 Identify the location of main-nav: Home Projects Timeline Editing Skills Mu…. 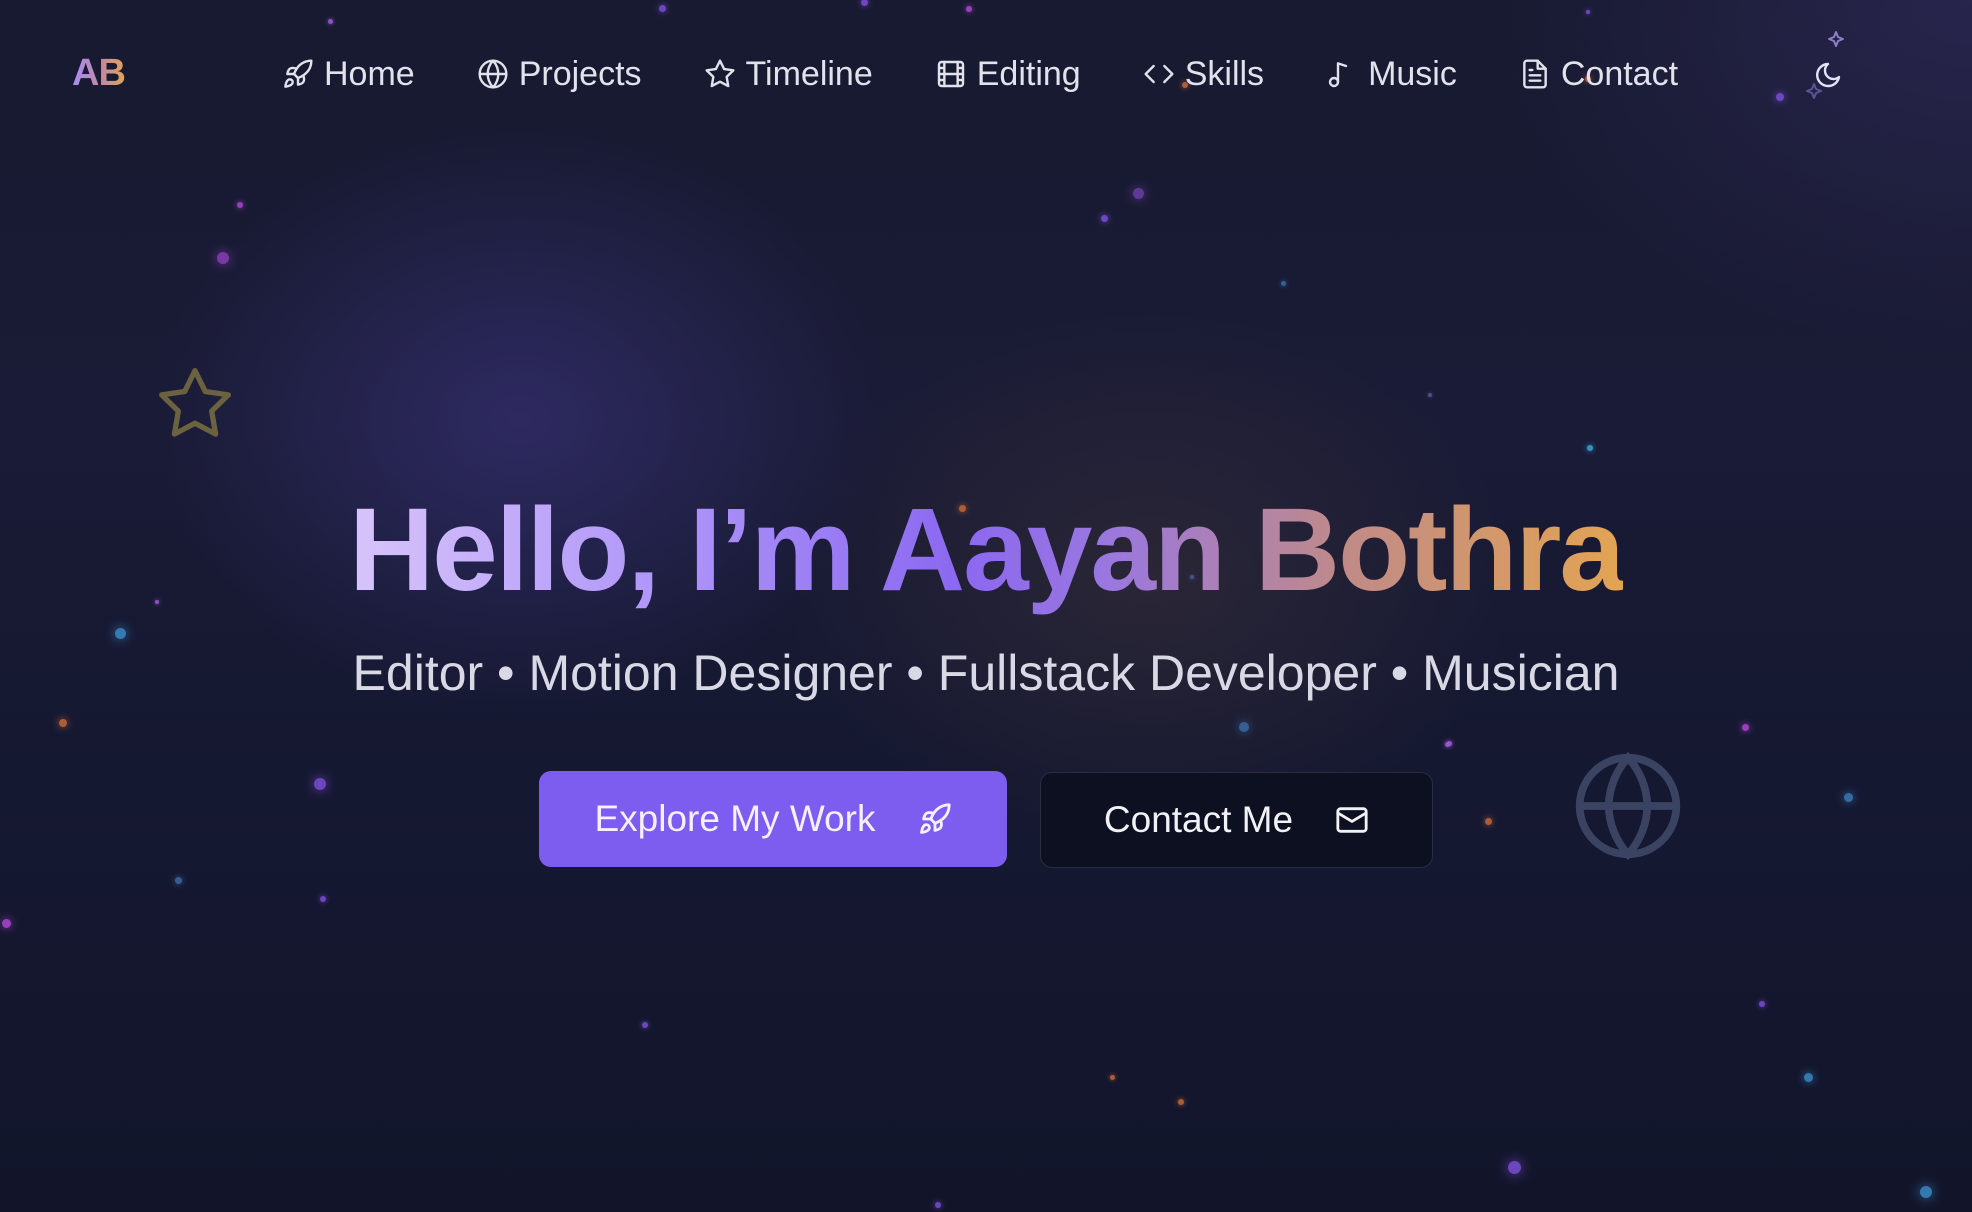
(980, 74).